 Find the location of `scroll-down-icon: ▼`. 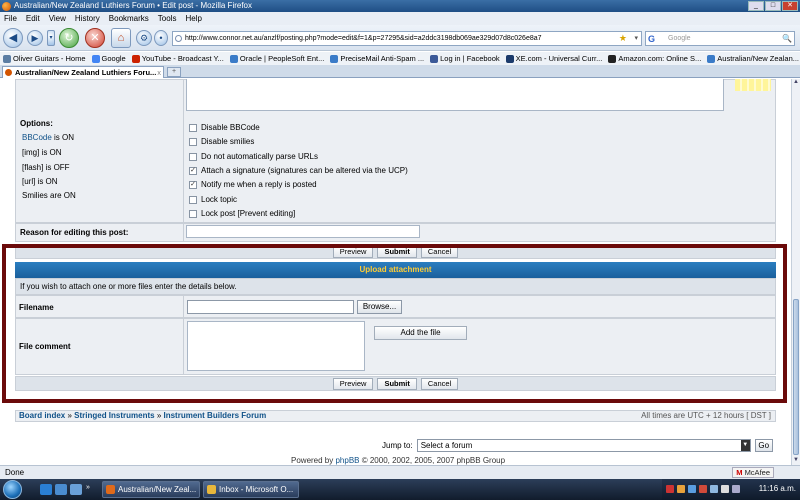

scroll-down-icon: ▼ is located at coordinates (796, 461).